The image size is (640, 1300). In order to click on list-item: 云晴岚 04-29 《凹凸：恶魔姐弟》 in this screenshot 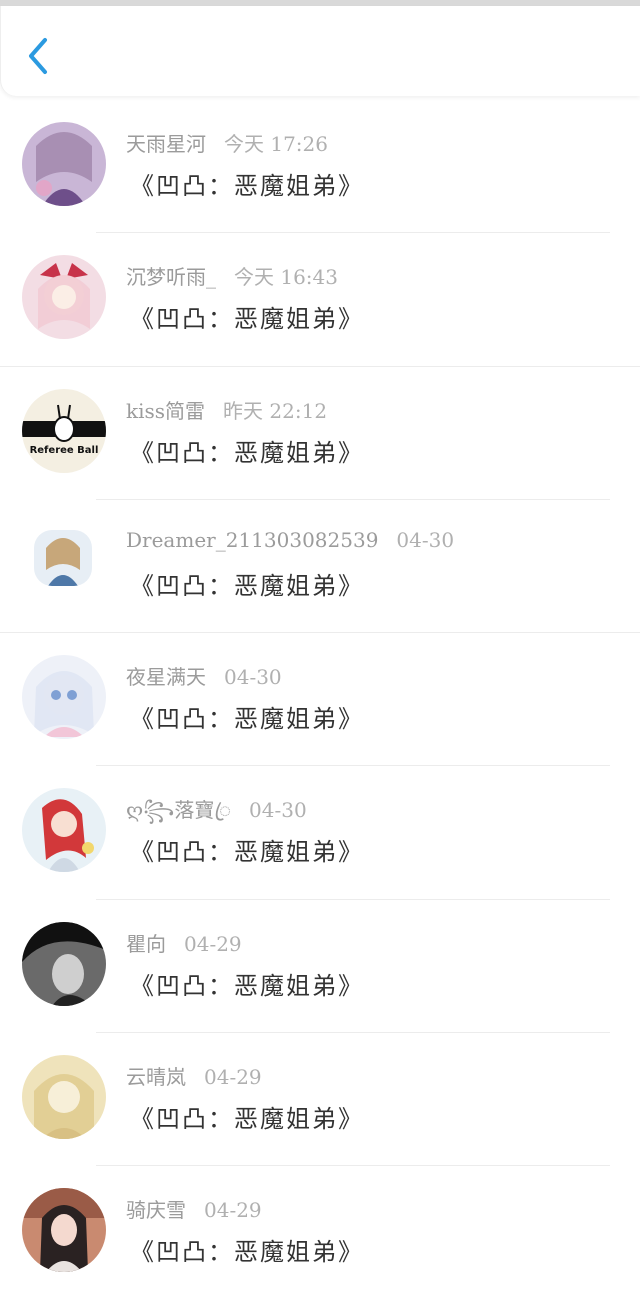, I will do `click(320, 1100)`.